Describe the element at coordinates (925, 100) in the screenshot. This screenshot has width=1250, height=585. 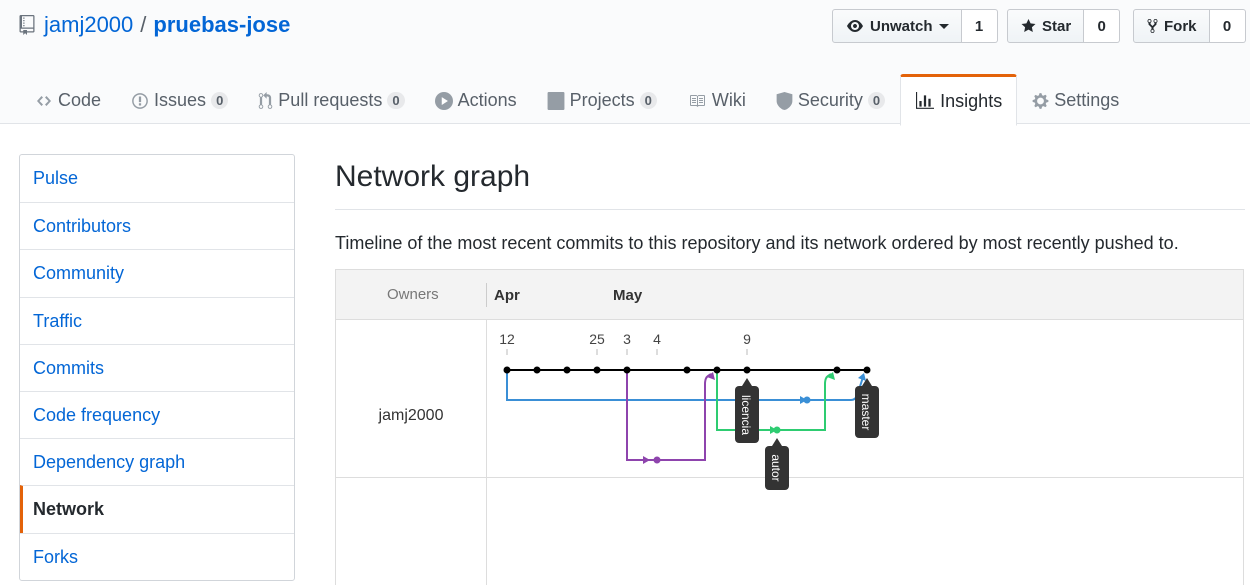
I see `graph-icon` at that location.